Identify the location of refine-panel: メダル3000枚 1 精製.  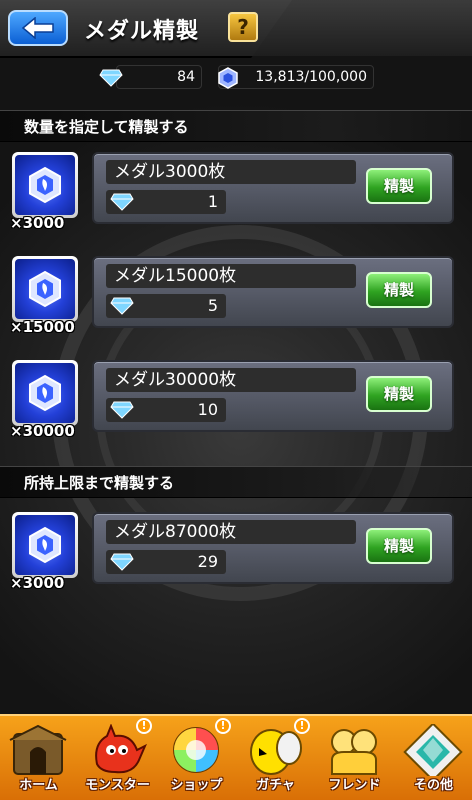
(273, 188).